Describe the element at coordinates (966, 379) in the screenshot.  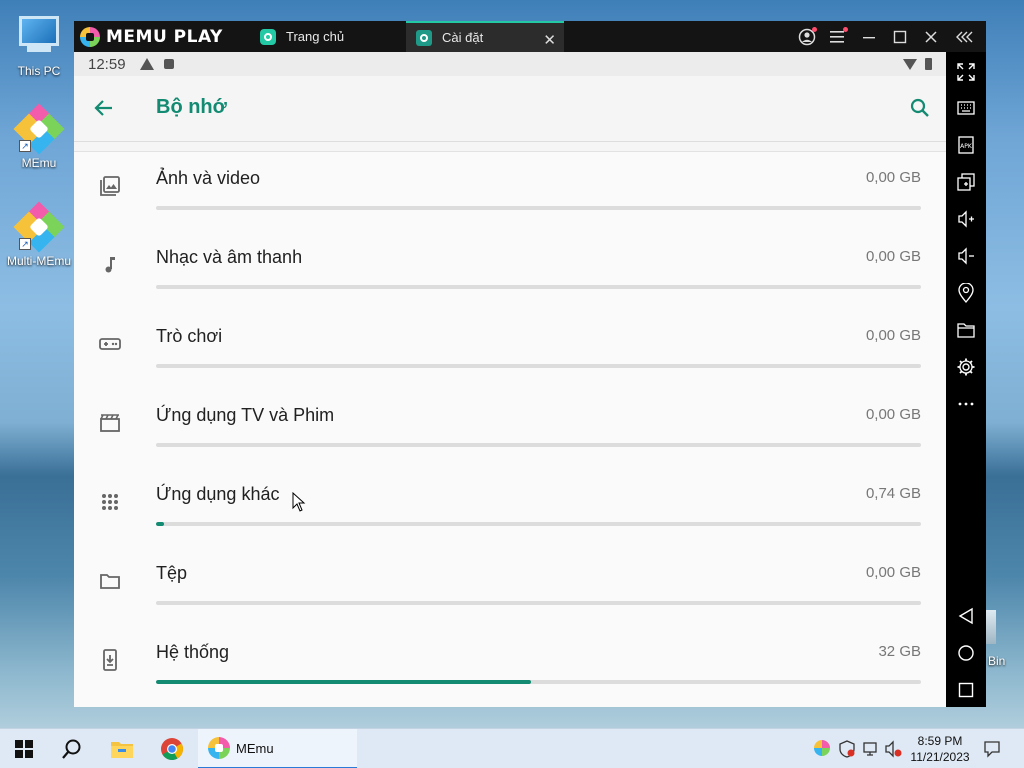
I see `side-toolbar: APK` at that location.